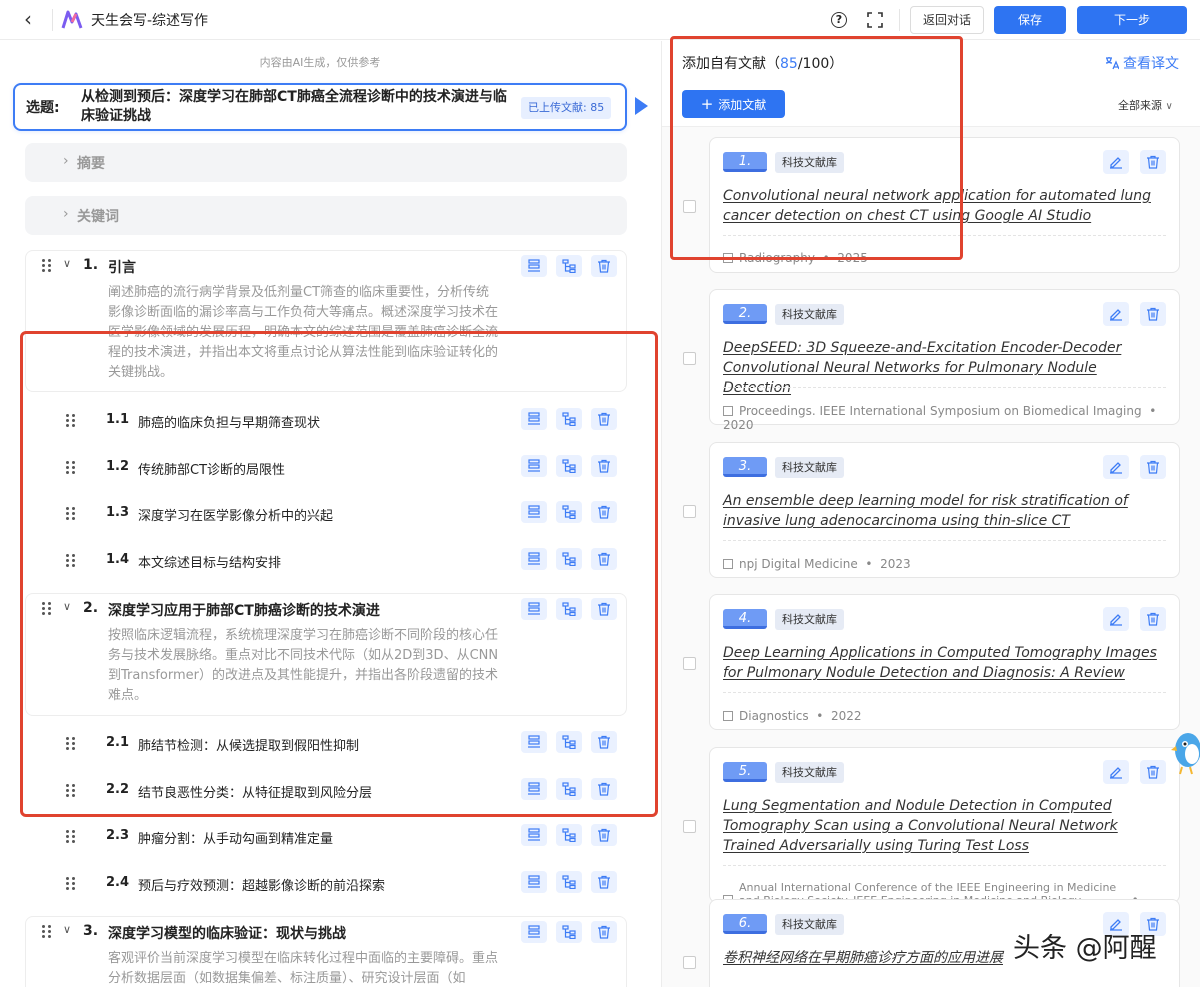  What do you see at coordinates (875, 20) in the screenshot?
I see `fullscreen-icon` at bounding box center [875, 20].